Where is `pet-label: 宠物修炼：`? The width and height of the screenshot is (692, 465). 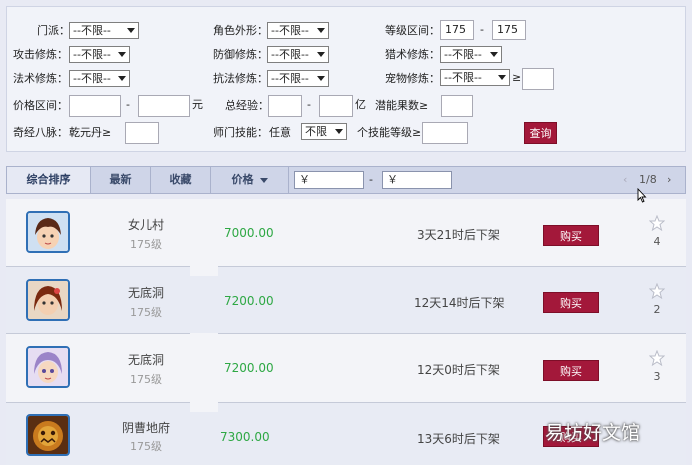 pet-label: 宠物修炼： is located at coordinates (412, 78).